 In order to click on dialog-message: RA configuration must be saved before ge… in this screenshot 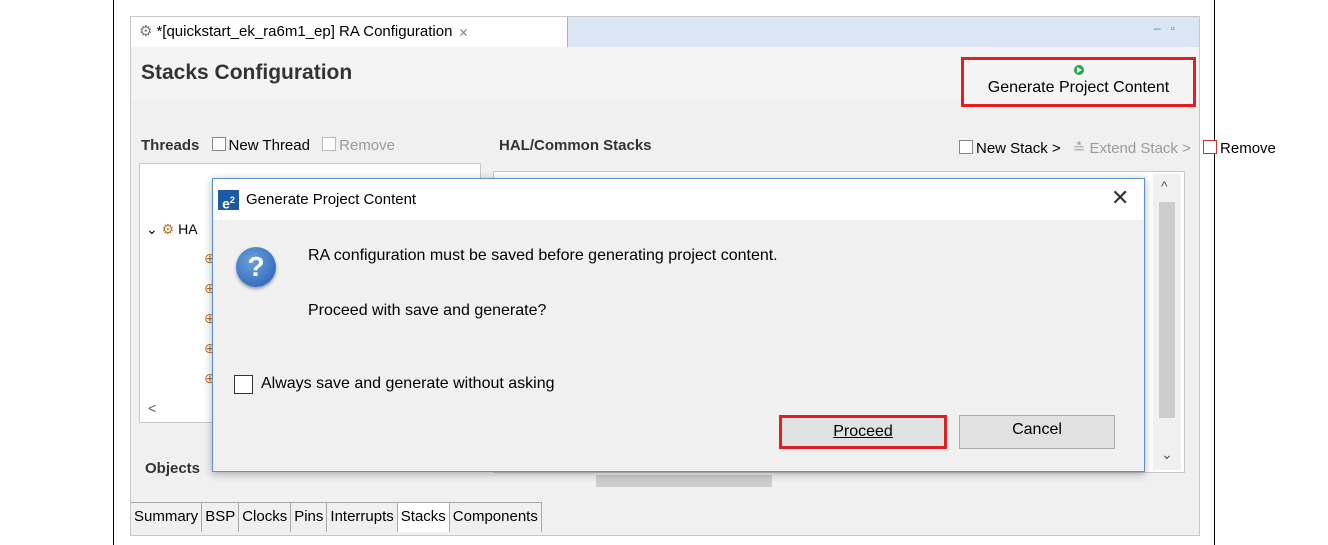, I will do `click(543, 255)`.